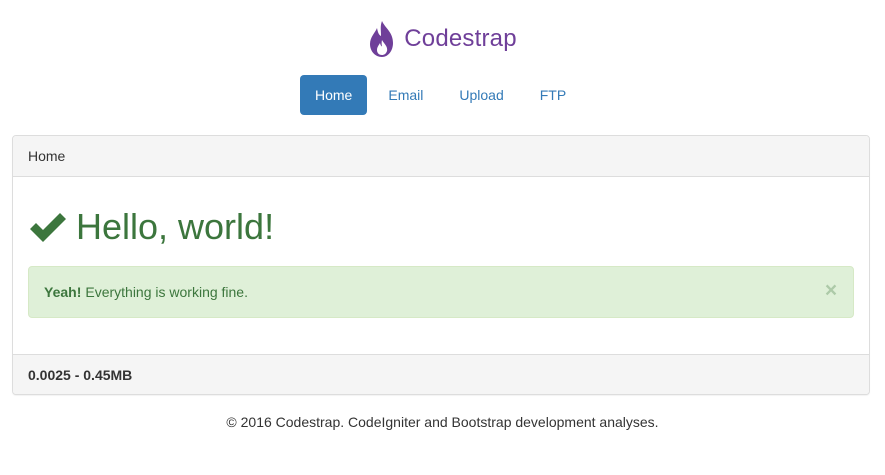  I want to click on main-nav: Home Email Upload FTP, so click(443, 95).